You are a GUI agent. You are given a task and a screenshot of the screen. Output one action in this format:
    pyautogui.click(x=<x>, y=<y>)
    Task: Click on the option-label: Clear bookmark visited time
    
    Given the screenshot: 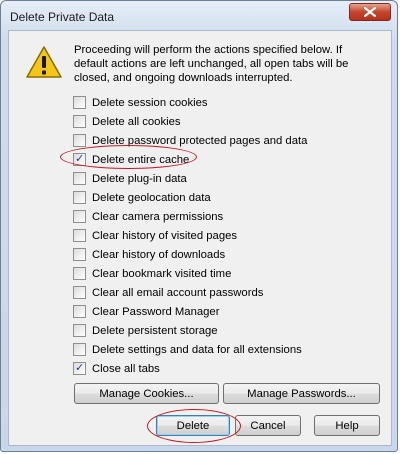 What is the action you would take?
    pyautogui.click(x=162, y=273)
    